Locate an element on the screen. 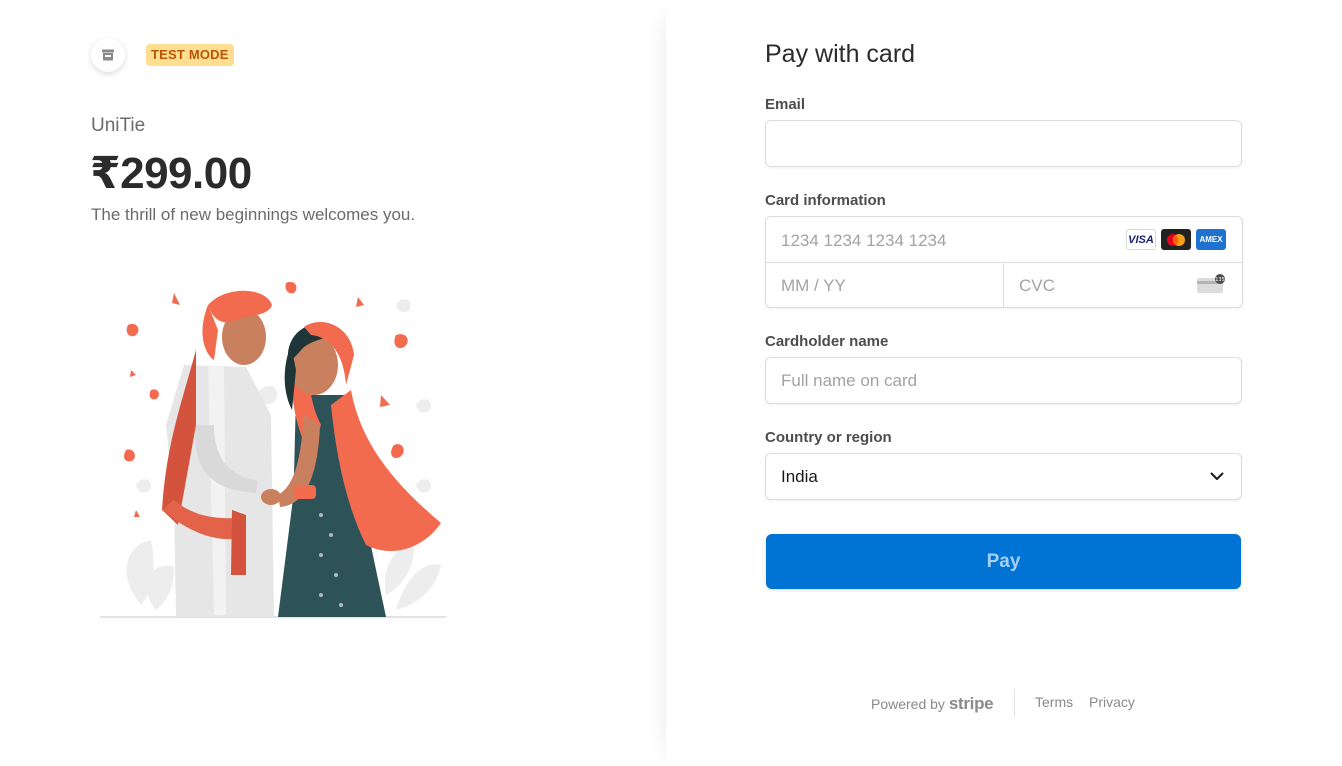 Image resolution: width=1342 pixels, height=766 pixels. card-col-divider is located at coordinates (1003, 285).